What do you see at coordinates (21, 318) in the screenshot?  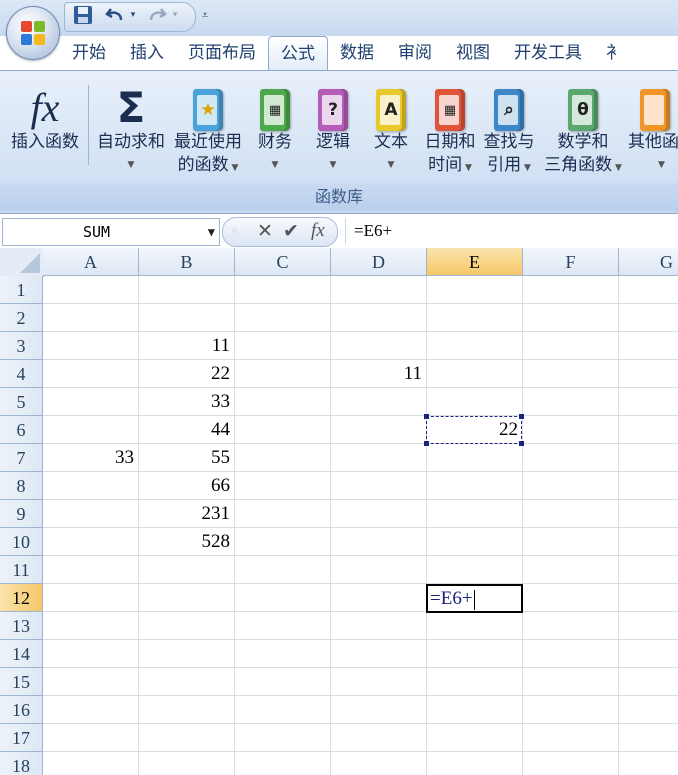 I see `row-header-2: 2` at bounding box center [21, 318].